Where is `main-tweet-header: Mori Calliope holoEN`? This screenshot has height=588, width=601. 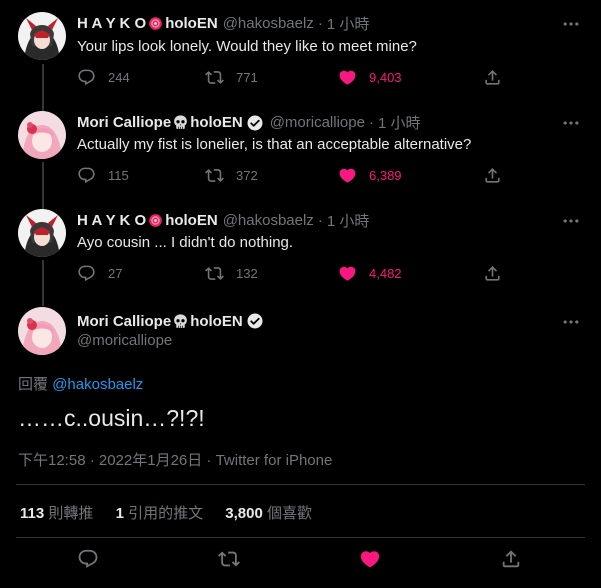 main-tweet-header: Mori Calliope holoEN is located at coordinates (171, 321).